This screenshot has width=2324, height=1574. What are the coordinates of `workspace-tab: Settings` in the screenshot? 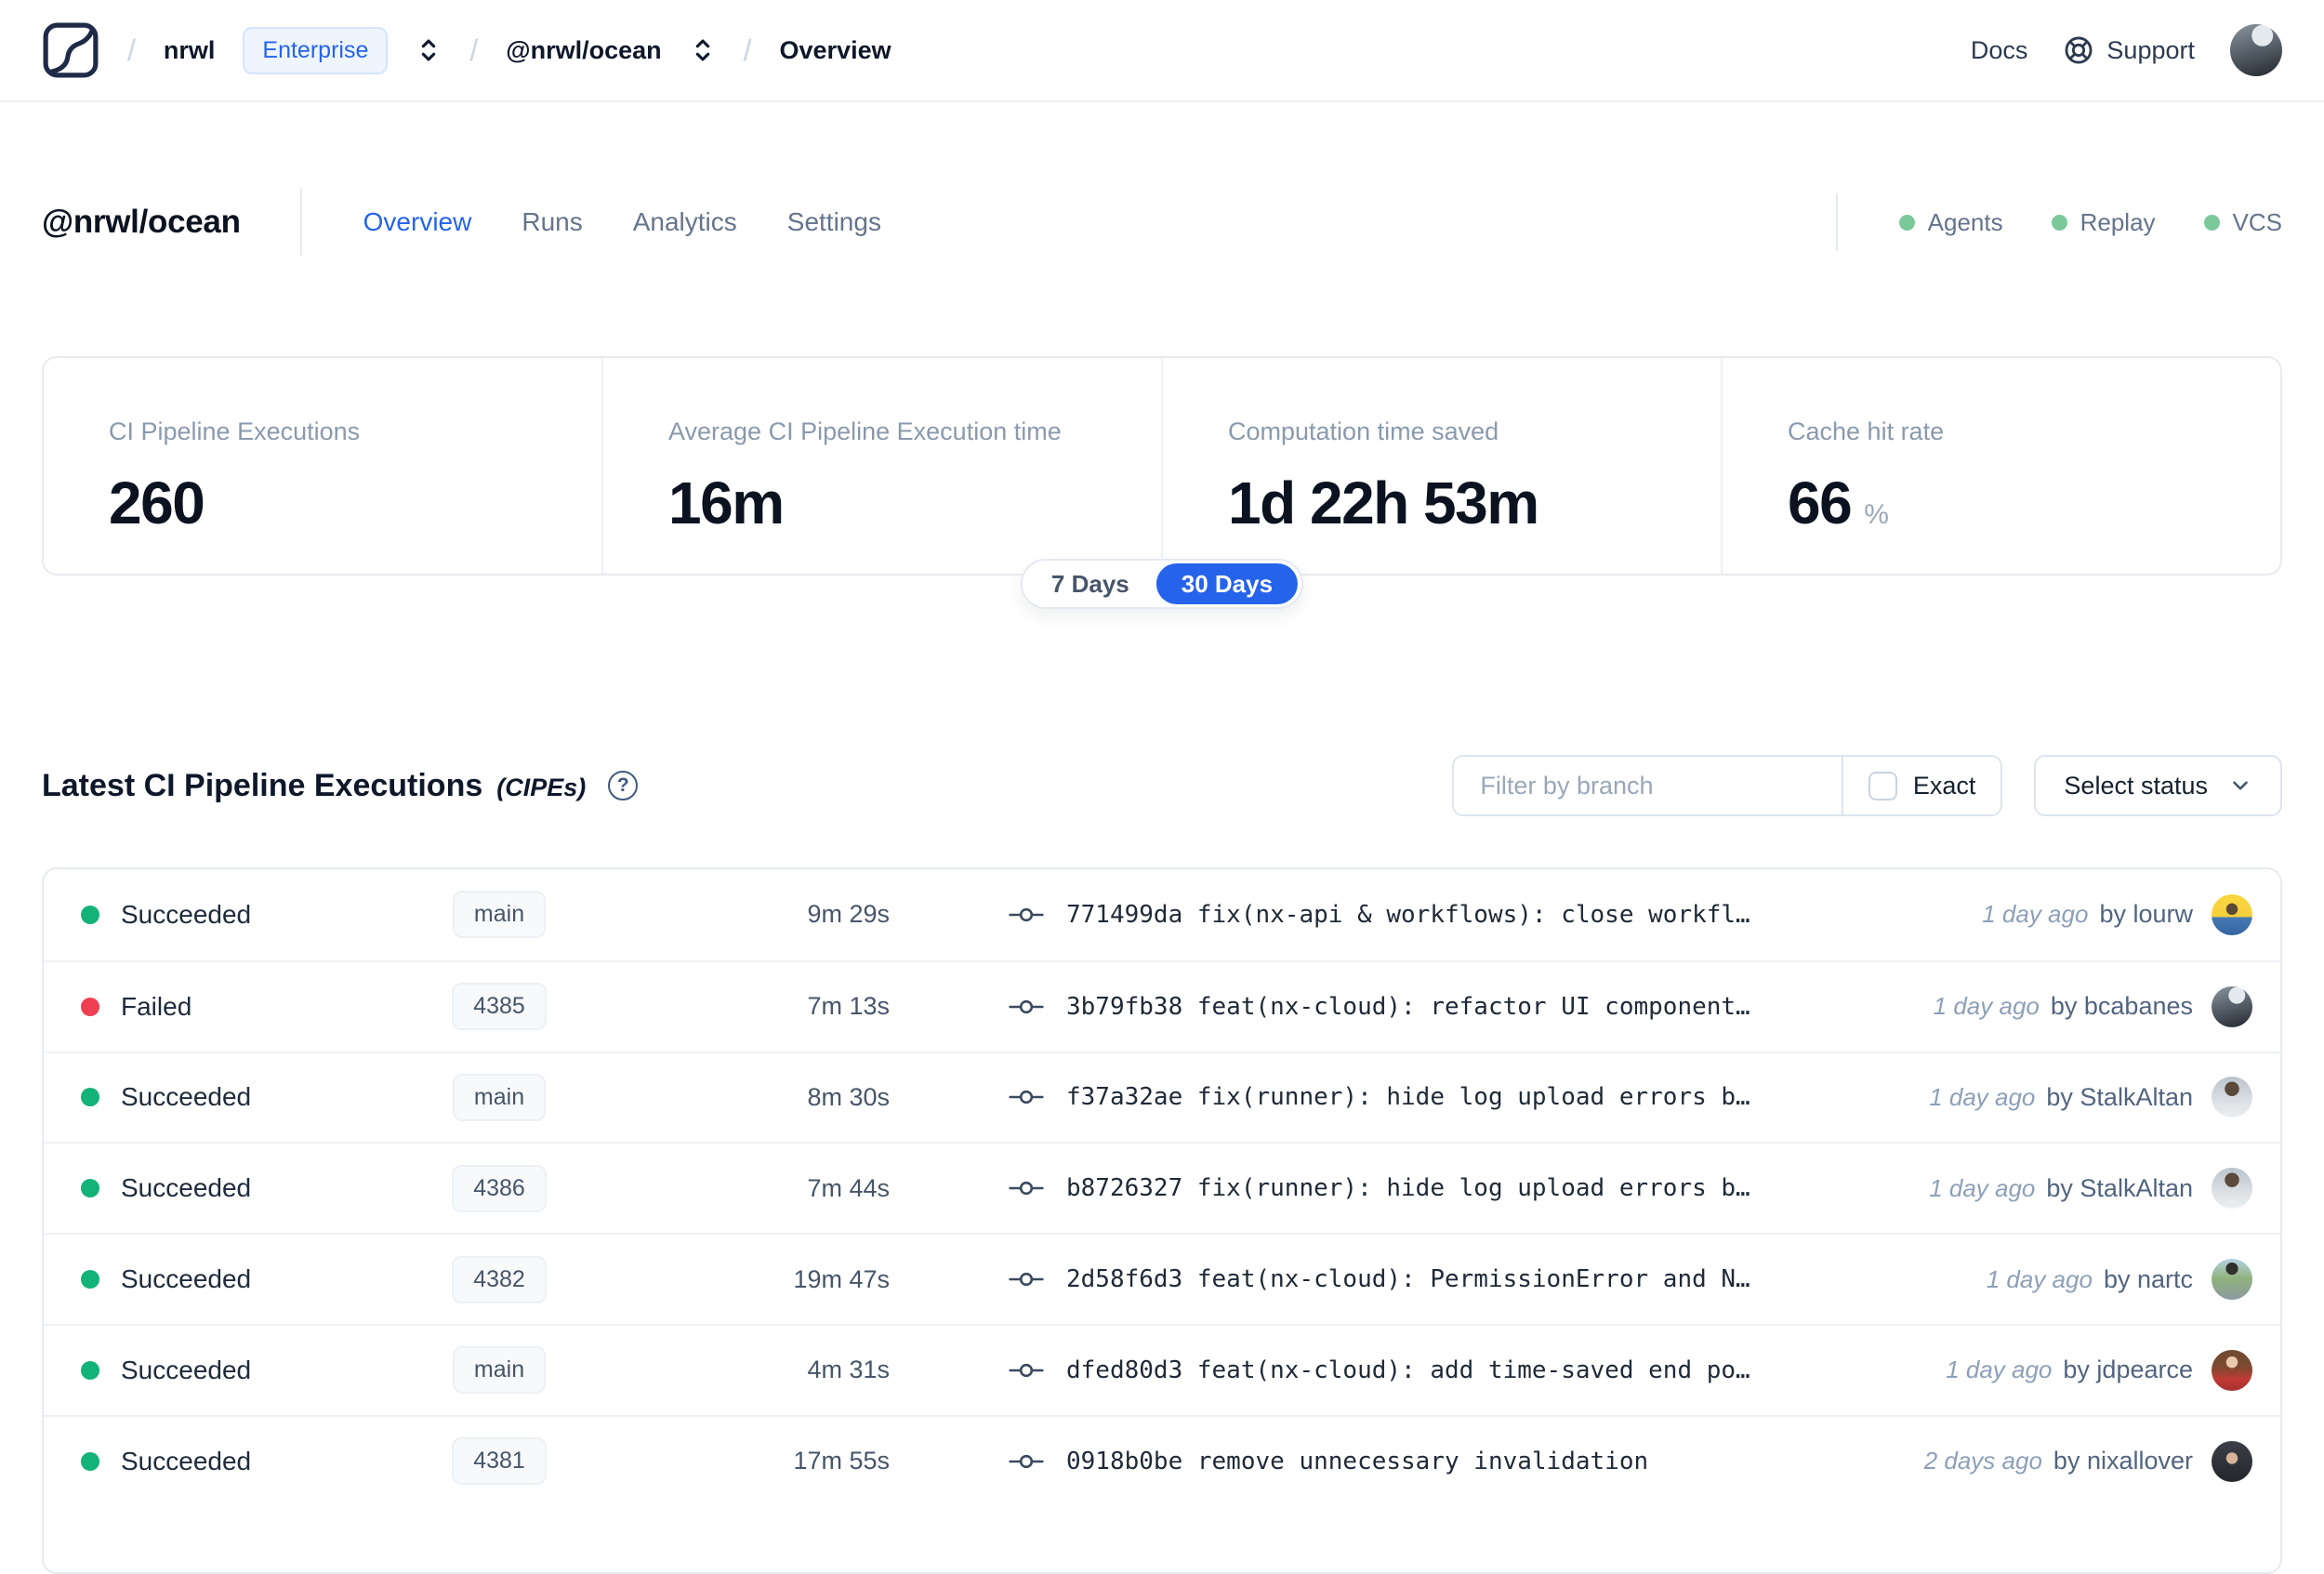 It's located at (834, 222).